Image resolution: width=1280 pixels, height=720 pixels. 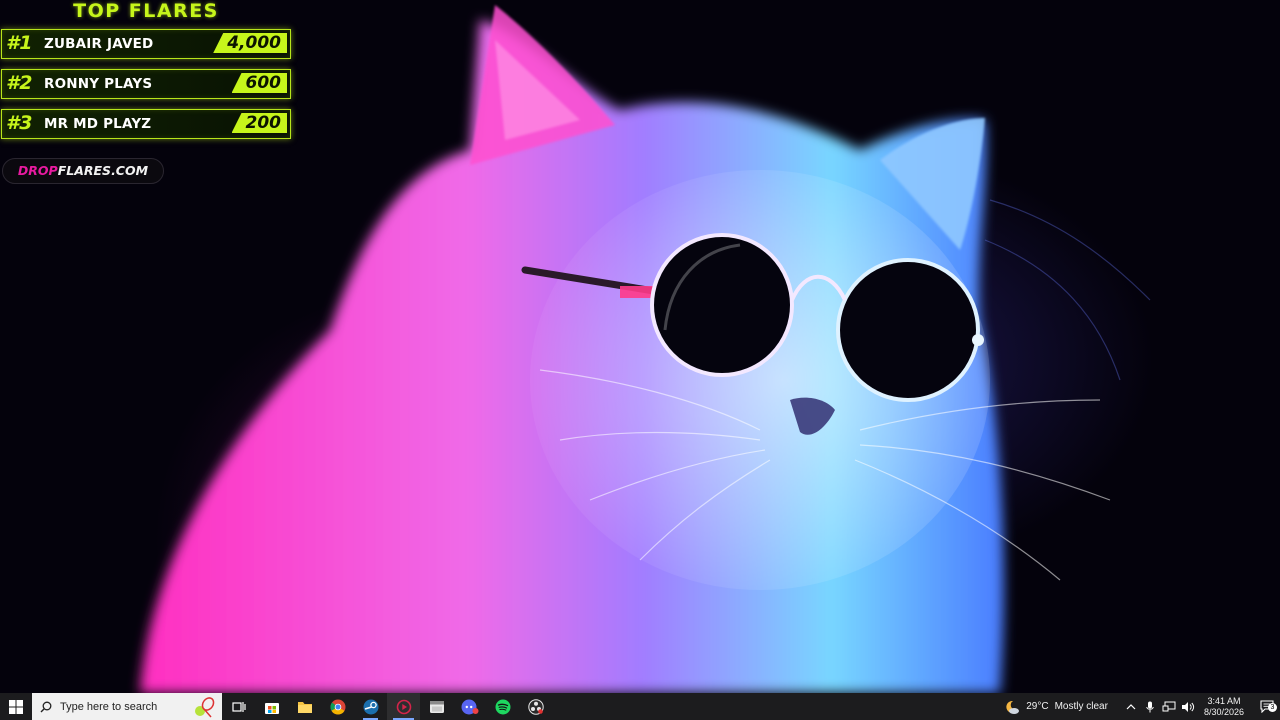 What do you see at coordinates (99, 44) in the screenshot?
I see `player-name: ZUBAIR JAVED` at bounding box center [99, 44].